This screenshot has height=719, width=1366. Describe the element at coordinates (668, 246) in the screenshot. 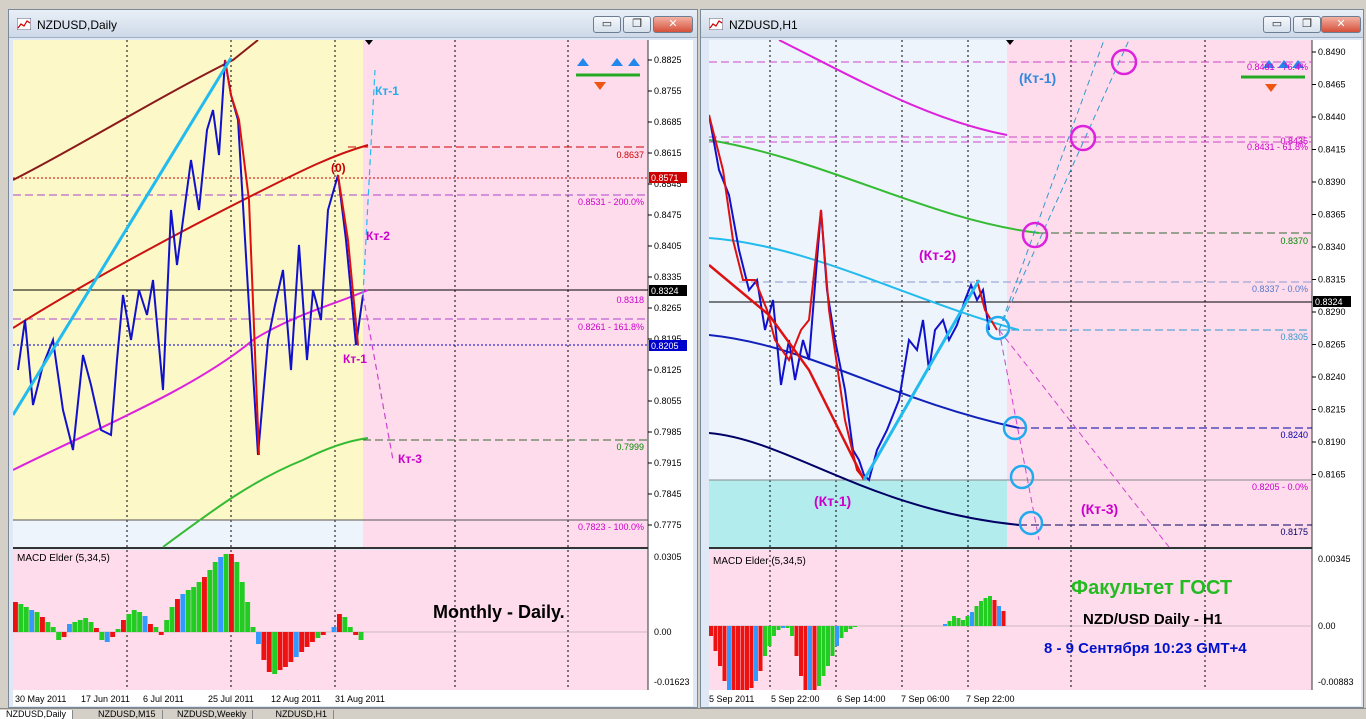

I see `price-tick-label: 0.8405` at that location.